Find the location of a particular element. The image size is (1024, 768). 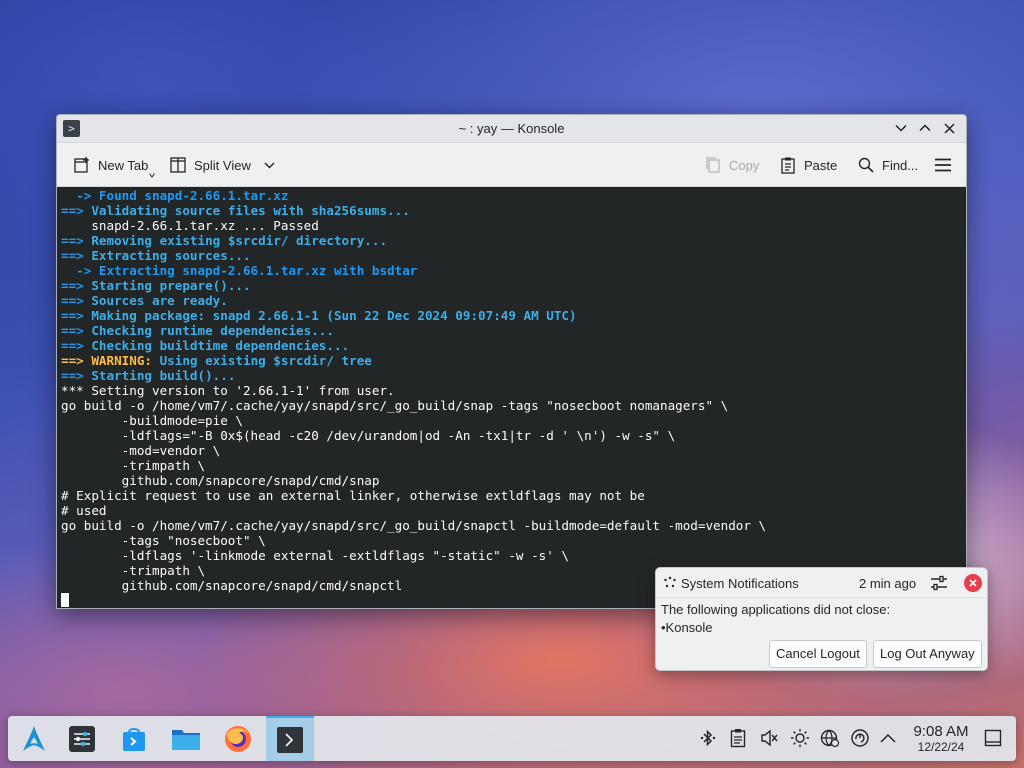

copy-icon is located at coordinates (713, 165).